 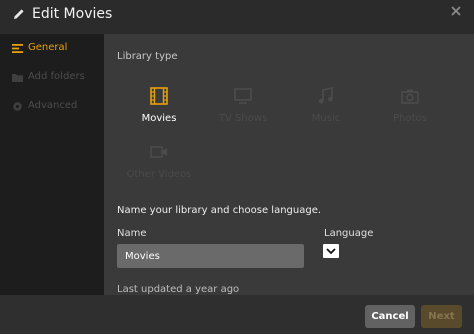 I want to click on sidebar-item-label: Advanced, so click(x=53, y=105).